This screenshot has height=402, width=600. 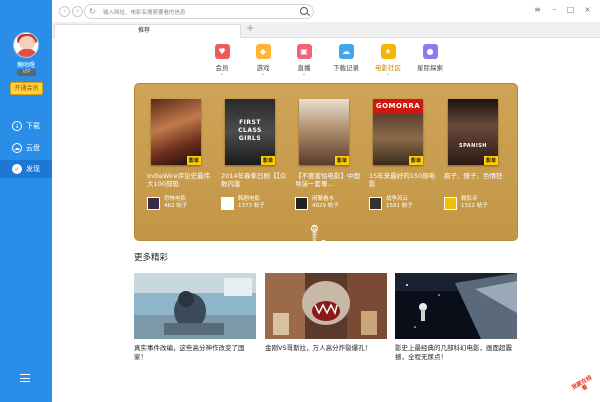 I want to click on video-caption: 影史上最经典的几部科幻电影，画面超震撼，全程无尿点！, so click(x=456, y=353).